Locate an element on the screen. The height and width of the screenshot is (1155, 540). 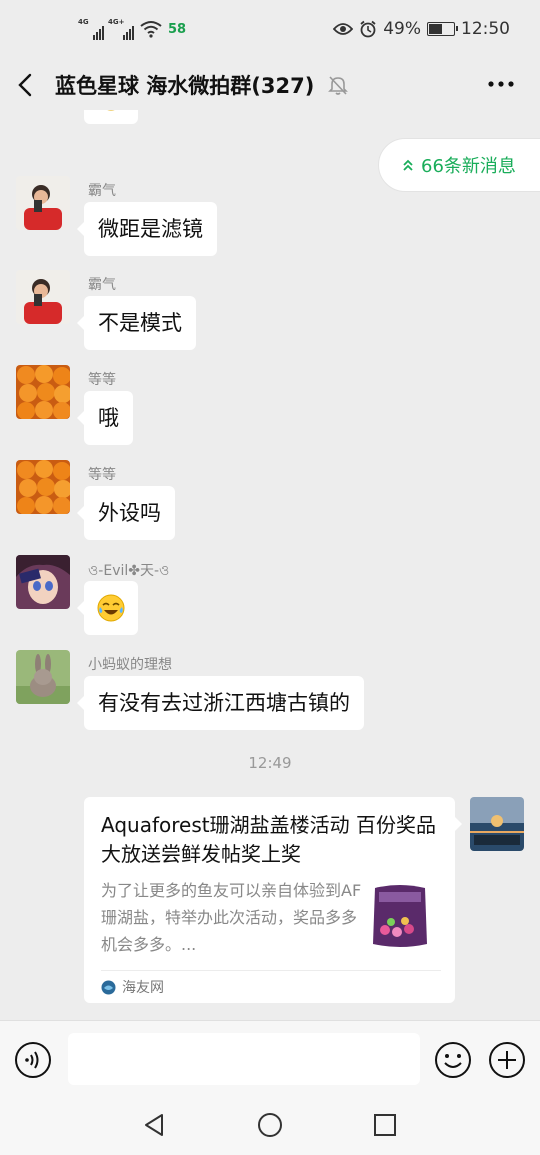
link-card-divider is located at coordinates (271, 970).